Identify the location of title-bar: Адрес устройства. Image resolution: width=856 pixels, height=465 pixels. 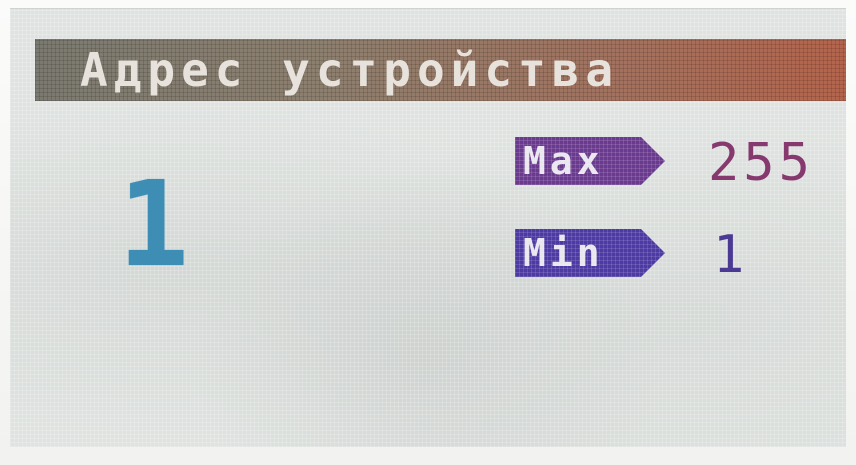
(440, 70).